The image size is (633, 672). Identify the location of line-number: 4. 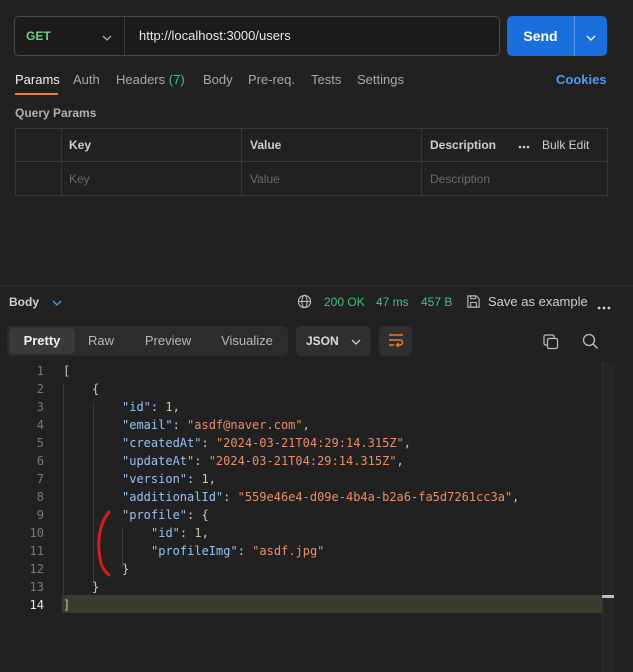
(40, 425).